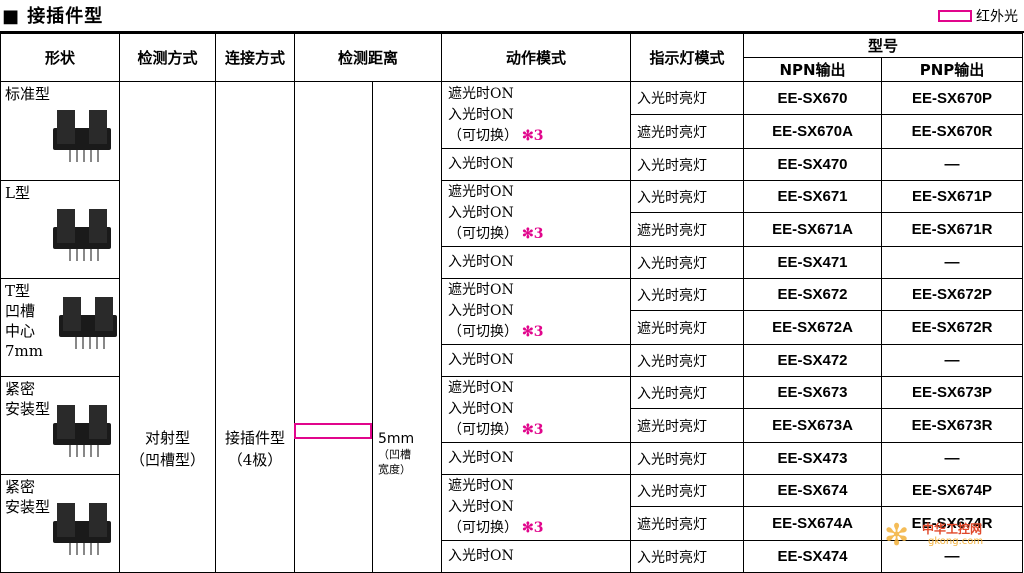 The width and height of the screenshot is (1024, 573). Describe the element at coordinates (333, 431) in the screenshot. I see `infrared-indicator-box` at that location.